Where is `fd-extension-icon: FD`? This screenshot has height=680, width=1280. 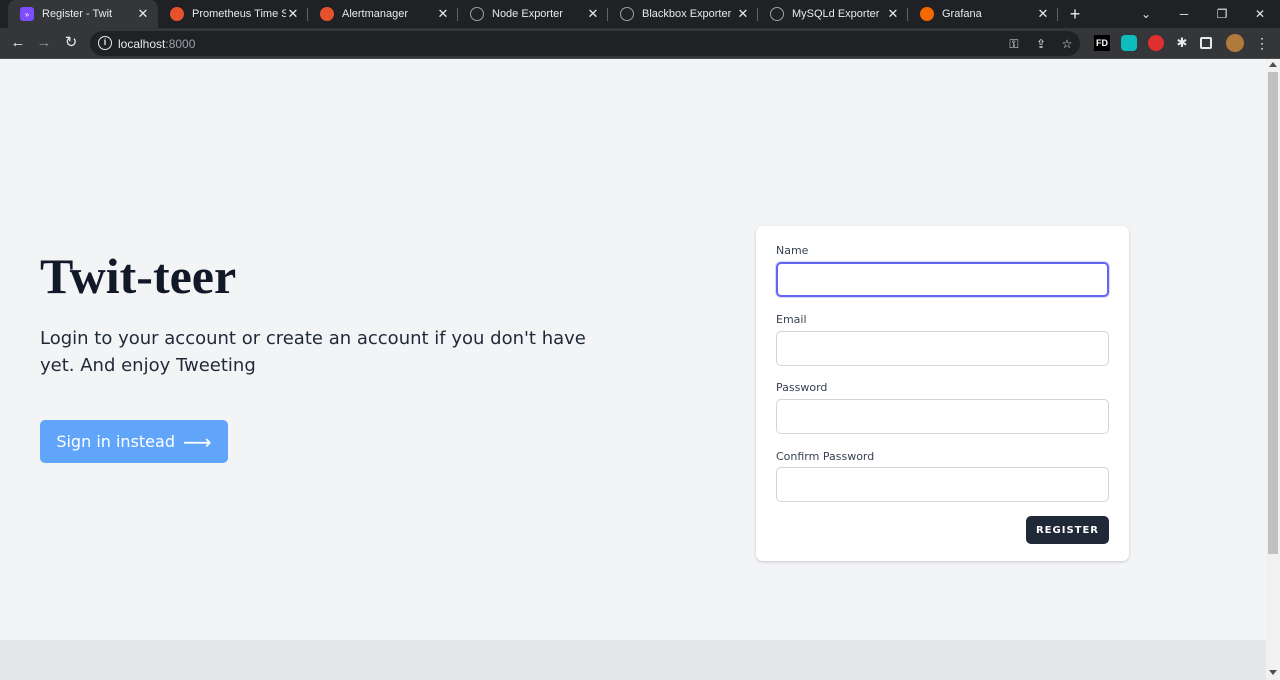 fd-extension-icon: FD is located at coordinates (1102, 43).